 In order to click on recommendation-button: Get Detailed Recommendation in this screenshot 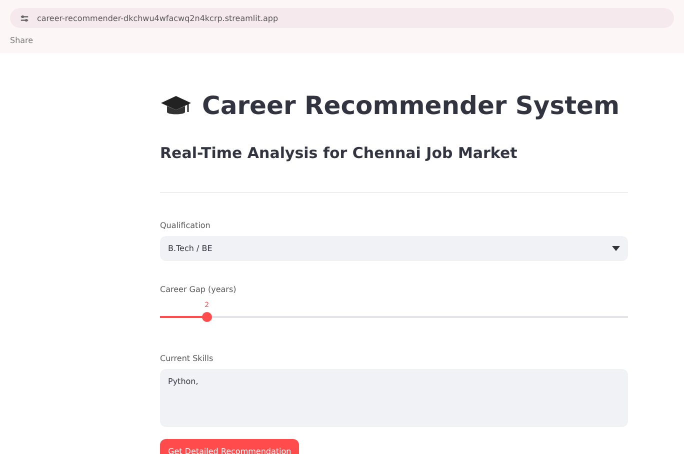, I will do `click(230, 446)`.